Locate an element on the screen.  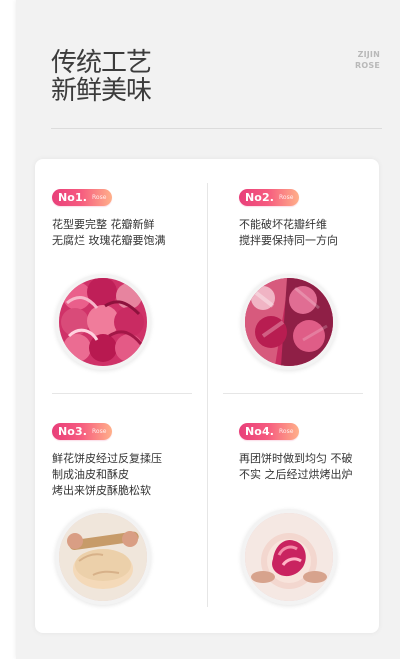
step-4-card: No4. Rose 再团饼时做到均匀 不破 不实 之后经过烘烤出炉 is located at coordinates (314, 451).